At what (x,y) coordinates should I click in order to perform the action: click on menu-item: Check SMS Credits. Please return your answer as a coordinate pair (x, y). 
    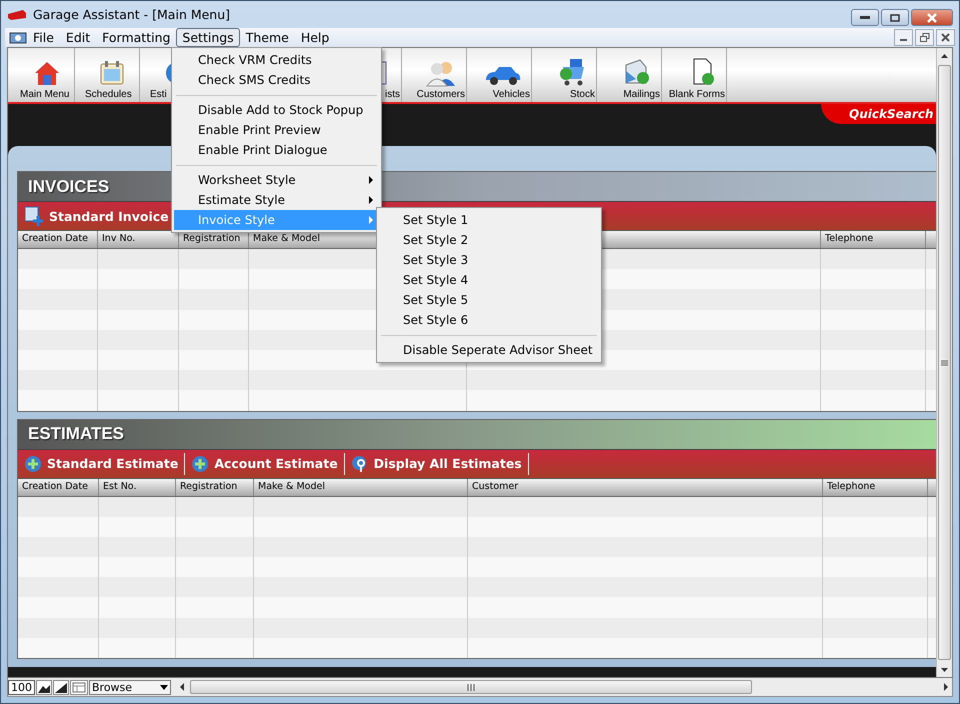
    Looking at the image, I should click on (276, 80).